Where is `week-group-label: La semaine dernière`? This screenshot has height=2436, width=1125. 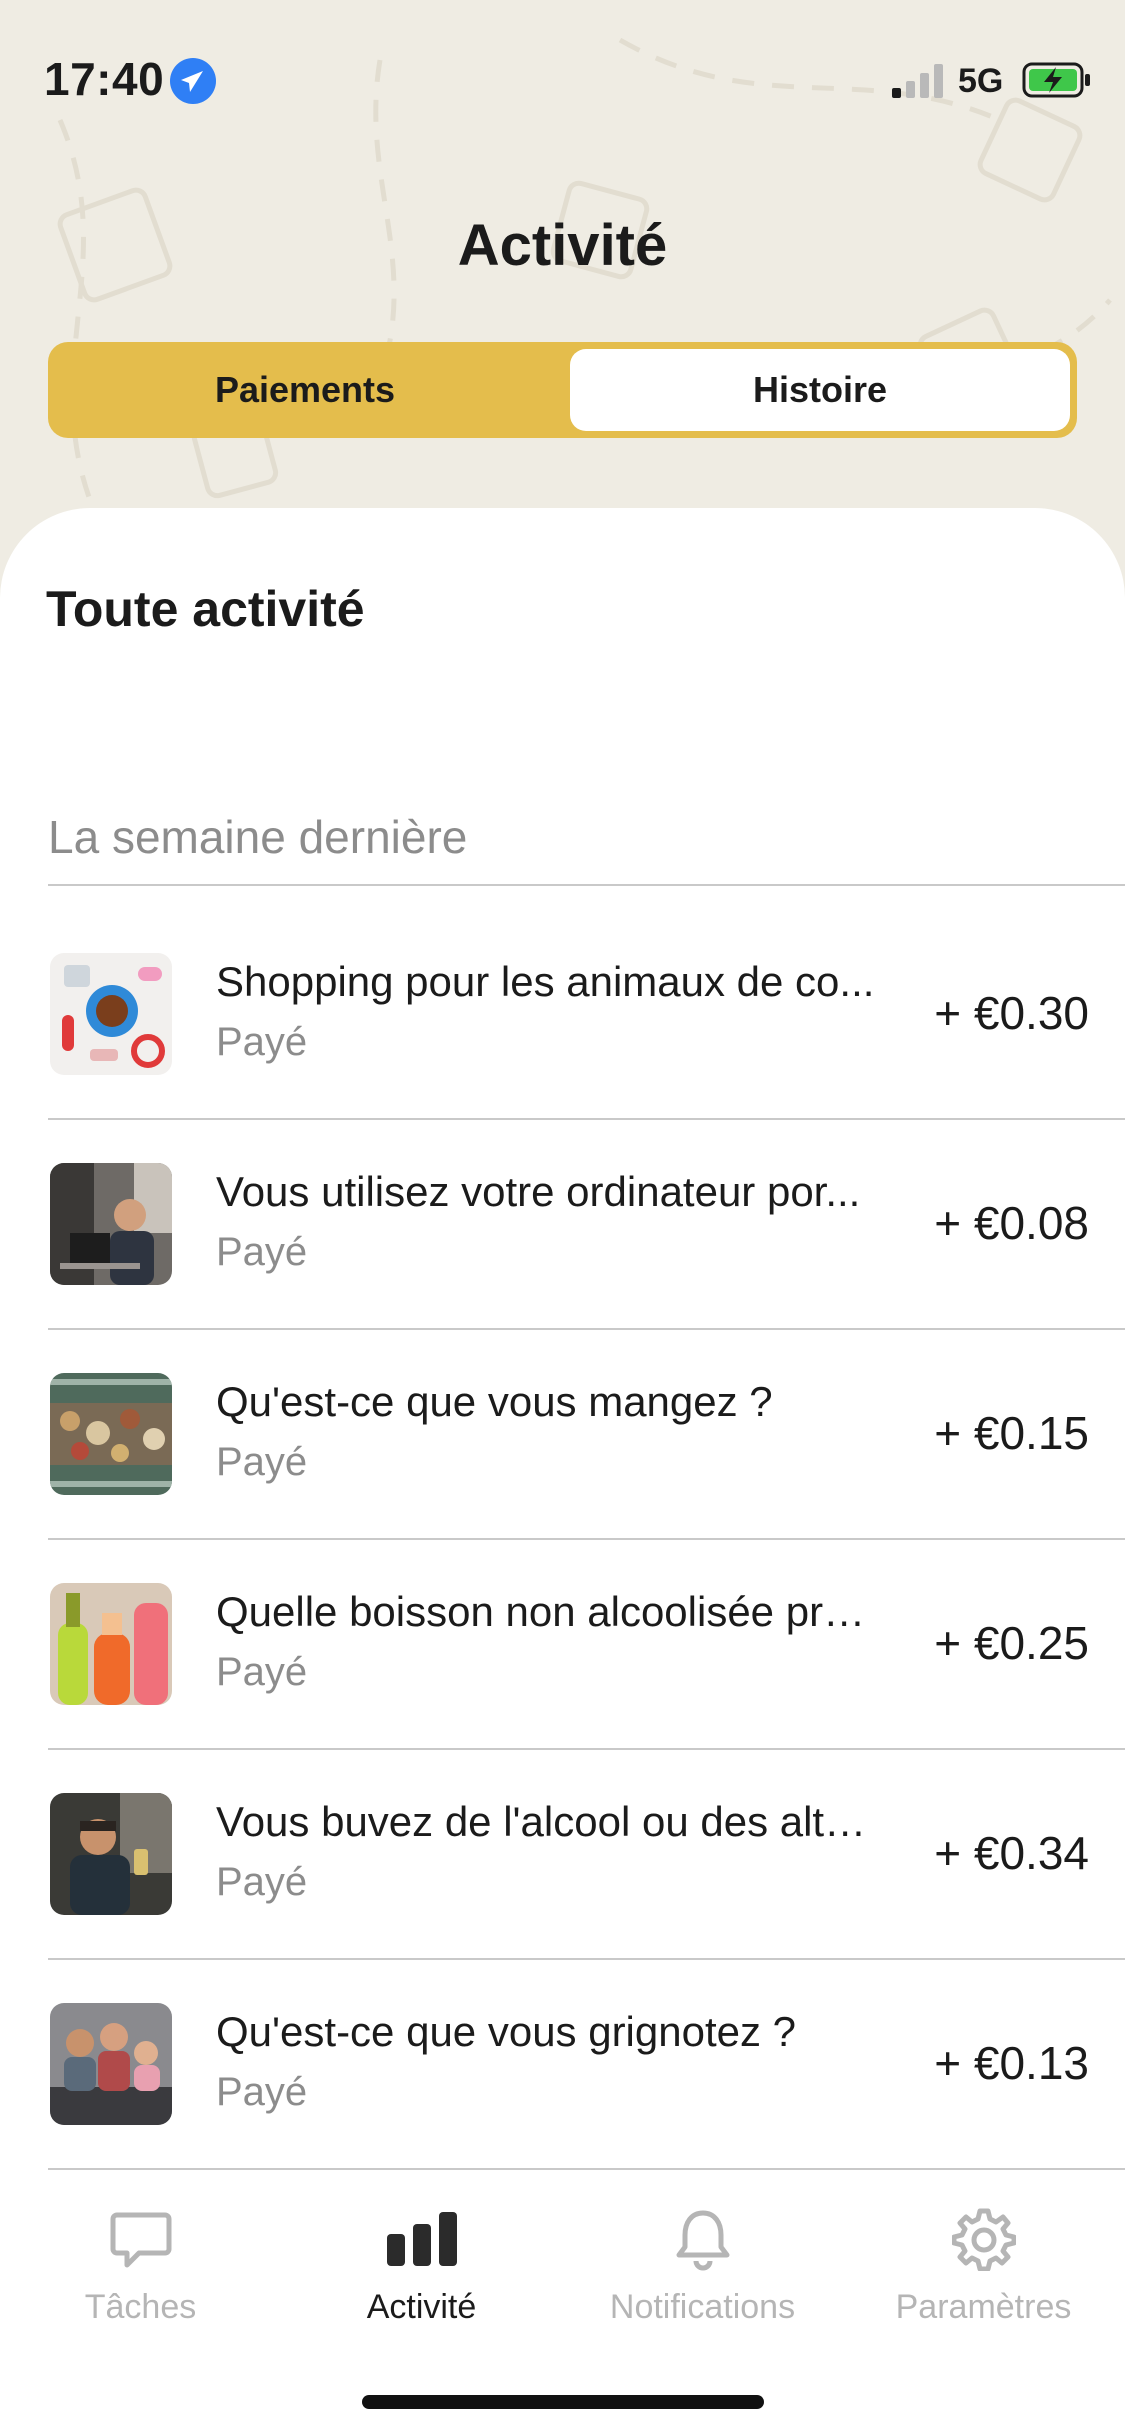
week-group-label: La semaine dernière is located at coordinates (258, 837).